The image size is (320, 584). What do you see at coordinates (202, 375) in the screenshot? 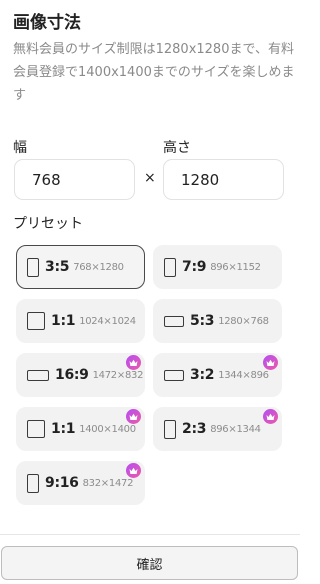
I see `preset-ratio: 3:2` at bounding box center [202, 375].